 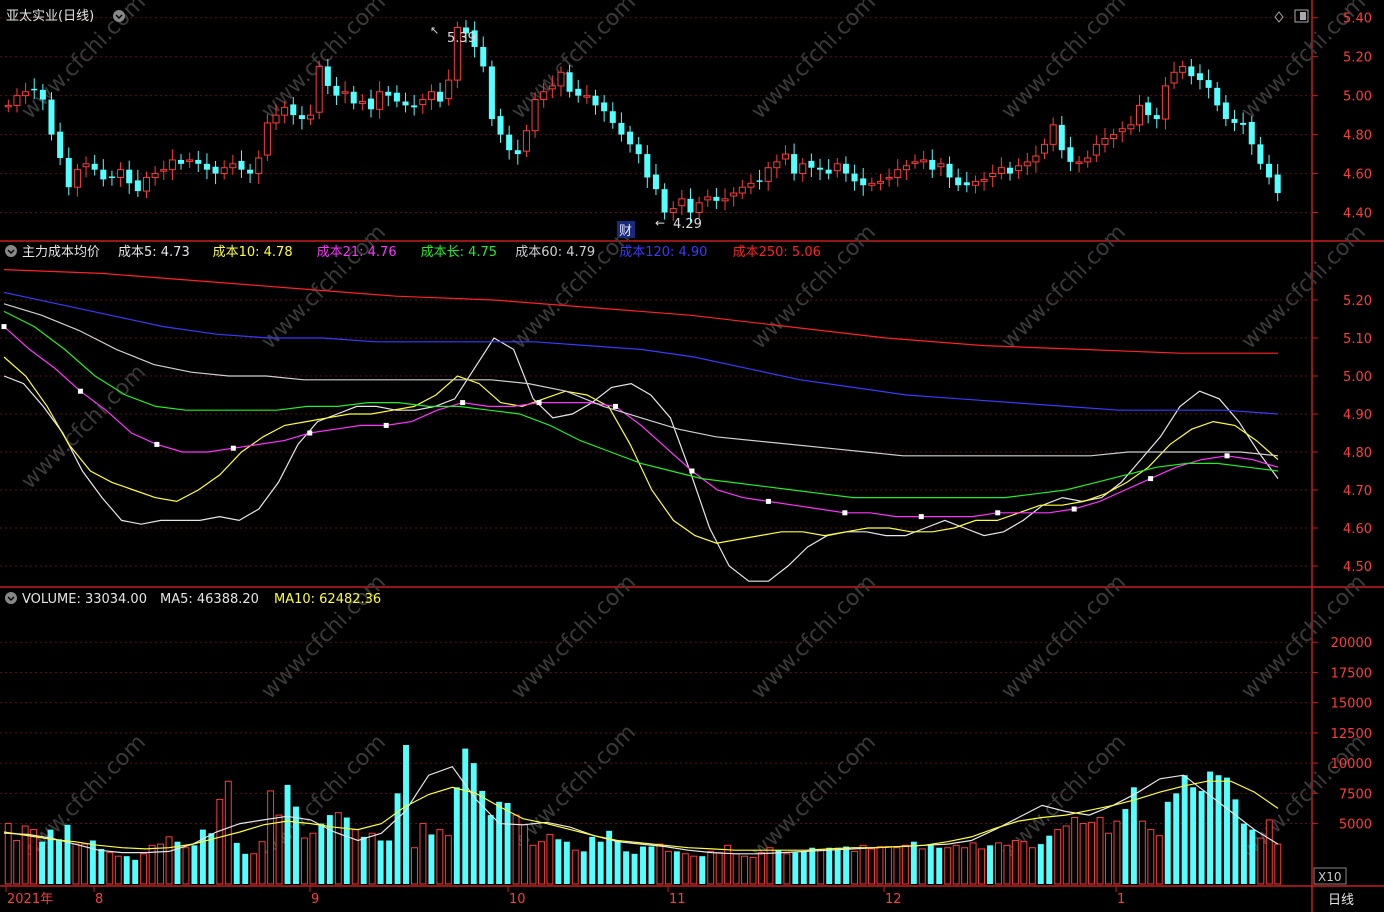 What do you see at coordinates (1351, 764) in the screenshot?
I see `volume-tick-label: 10000` at bounding box center [1351, 764].